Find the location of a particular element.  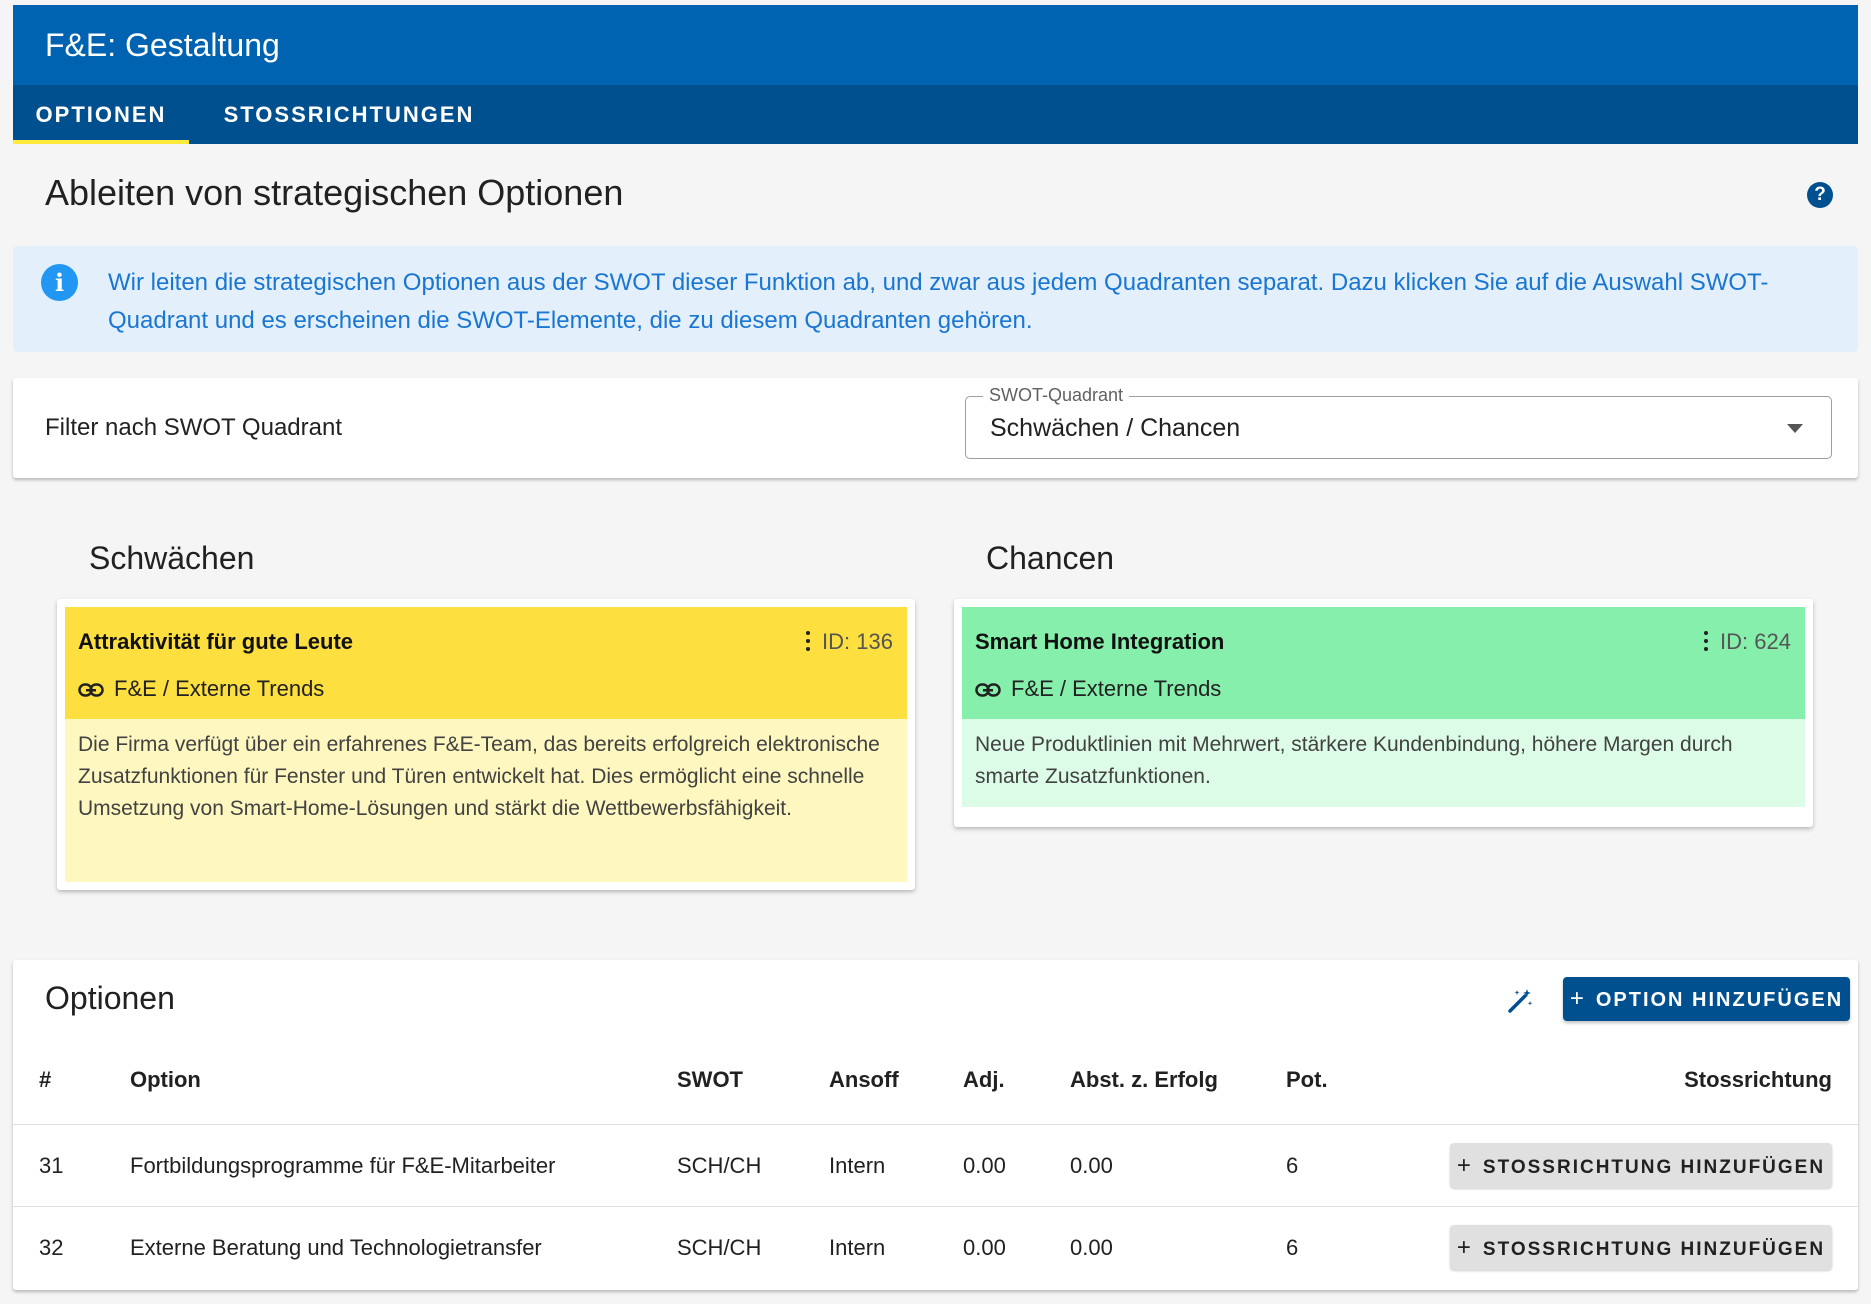

options-title: Optionen is located at coordinates (110, 998).